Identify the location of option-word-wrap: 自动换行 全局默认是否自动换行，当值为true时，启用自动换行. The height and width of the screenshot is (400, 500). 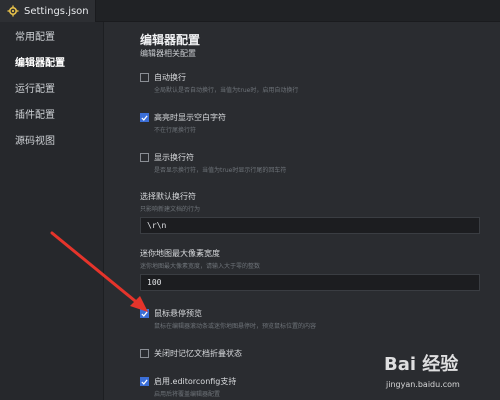
(305, 83).